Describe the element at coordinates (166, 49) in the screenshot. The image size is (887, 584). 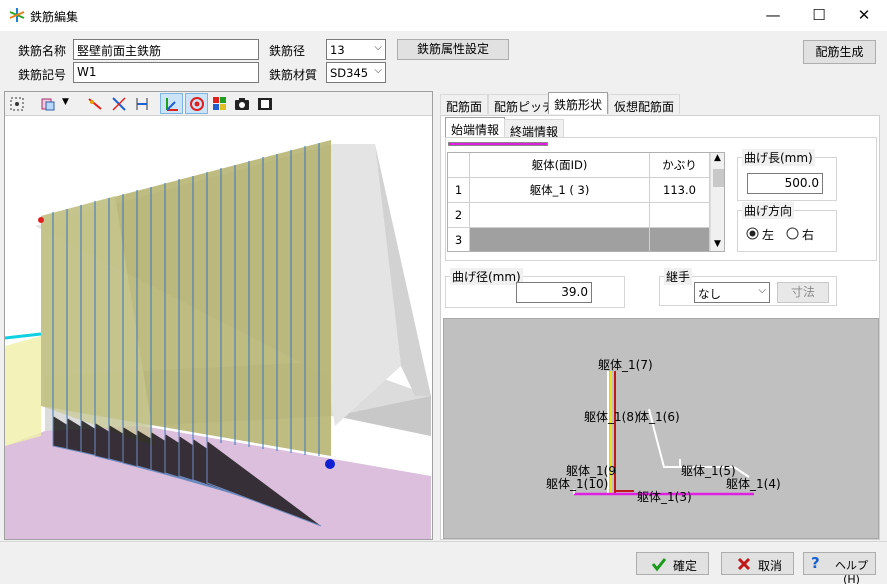
I see `name-input: 竪壁前面主鉄筋` at that location.